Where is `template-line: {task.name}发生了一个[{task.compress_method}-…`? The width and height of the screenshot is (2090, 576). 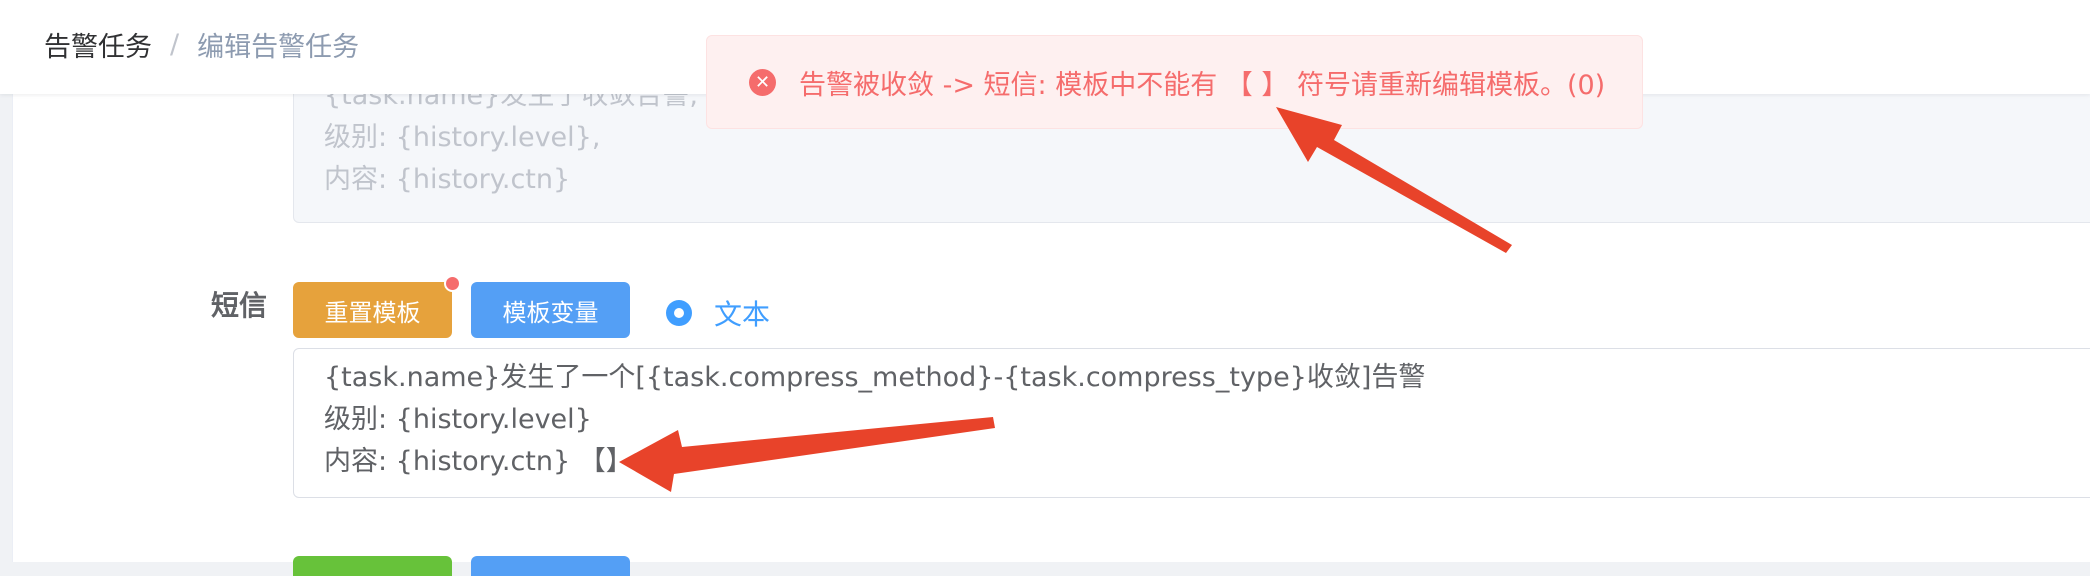 template-line: {task.name}发生了一个[{task.compress_method}-… is located at coordinates (875, 377).